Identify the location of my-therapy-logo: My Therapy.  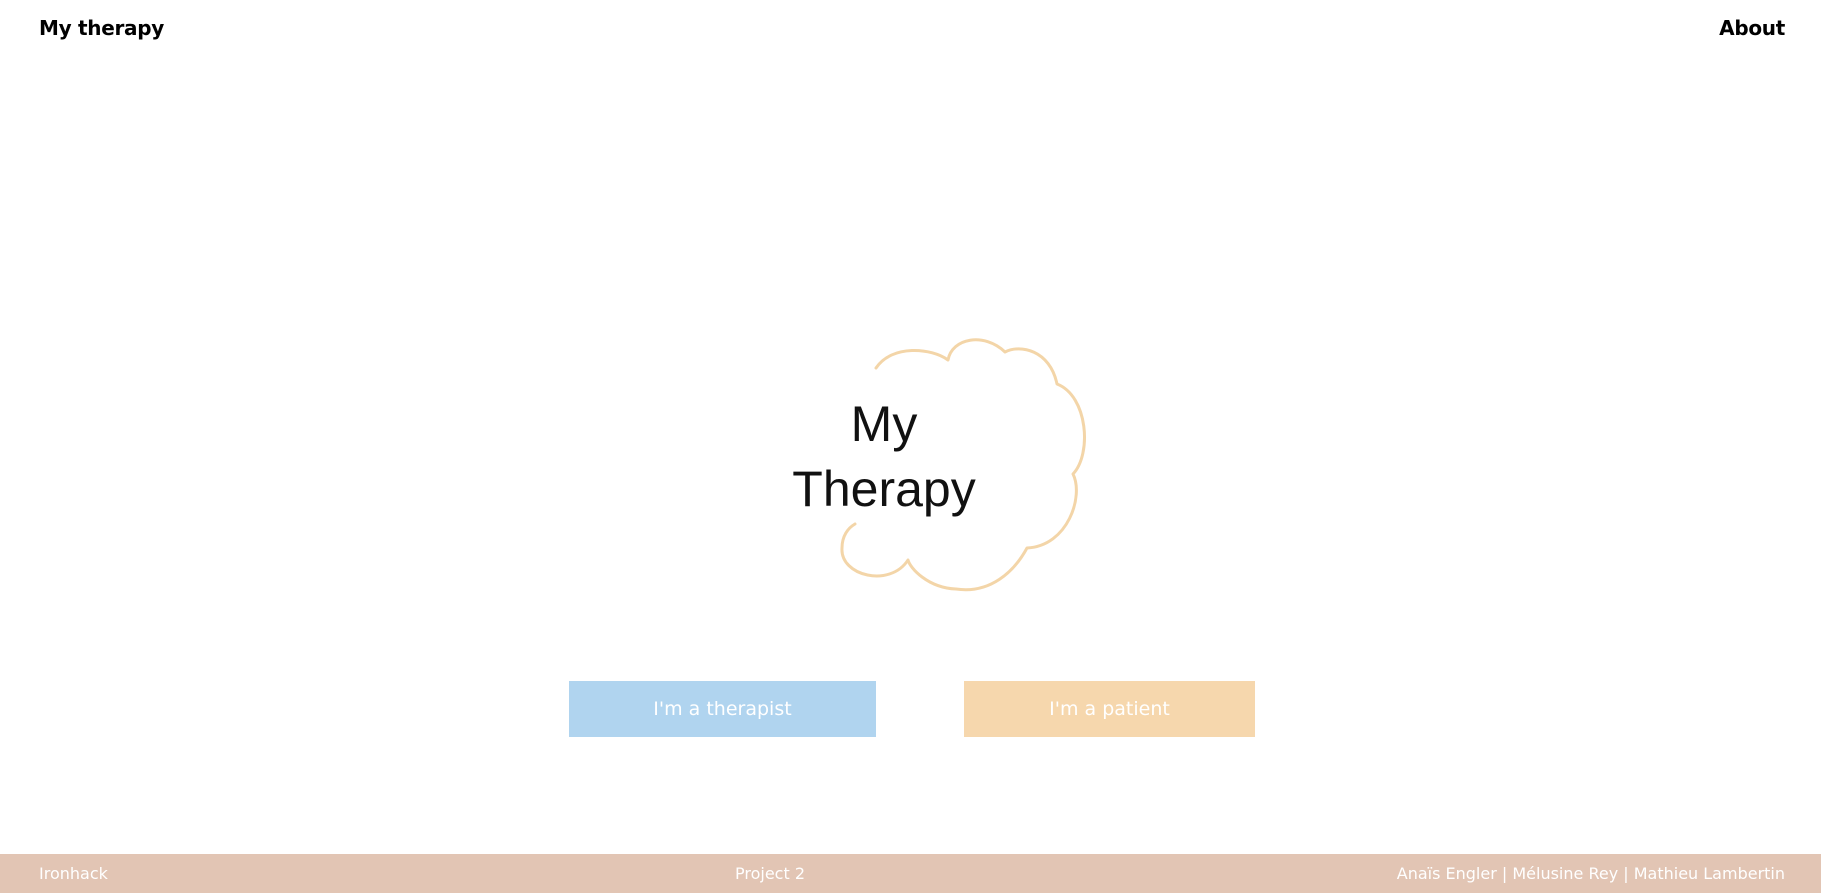
(940, 466).